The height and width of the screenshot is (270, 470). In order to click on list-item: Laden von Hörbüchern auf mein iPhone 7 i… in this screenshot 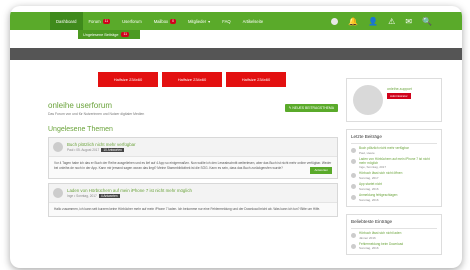, I will do `click(394, 163)`.